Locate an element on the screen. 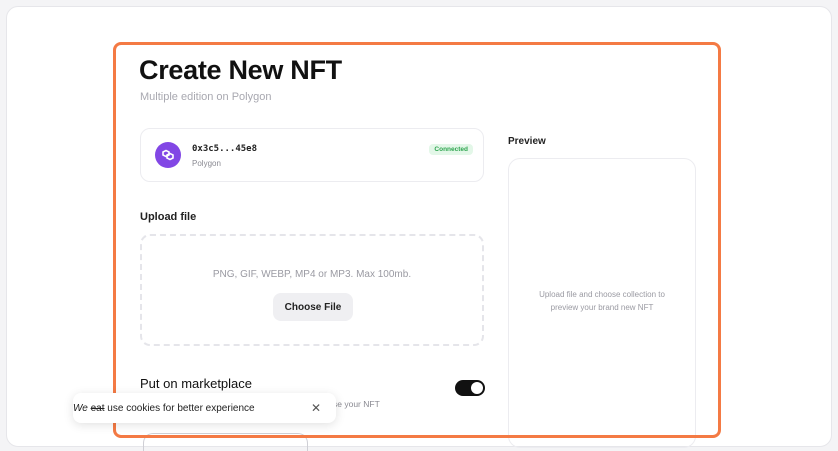 The width and height of the screenshot is (838, 451). wallet-address: 0x3c5...45e8 is located at coordinates (225, 149).